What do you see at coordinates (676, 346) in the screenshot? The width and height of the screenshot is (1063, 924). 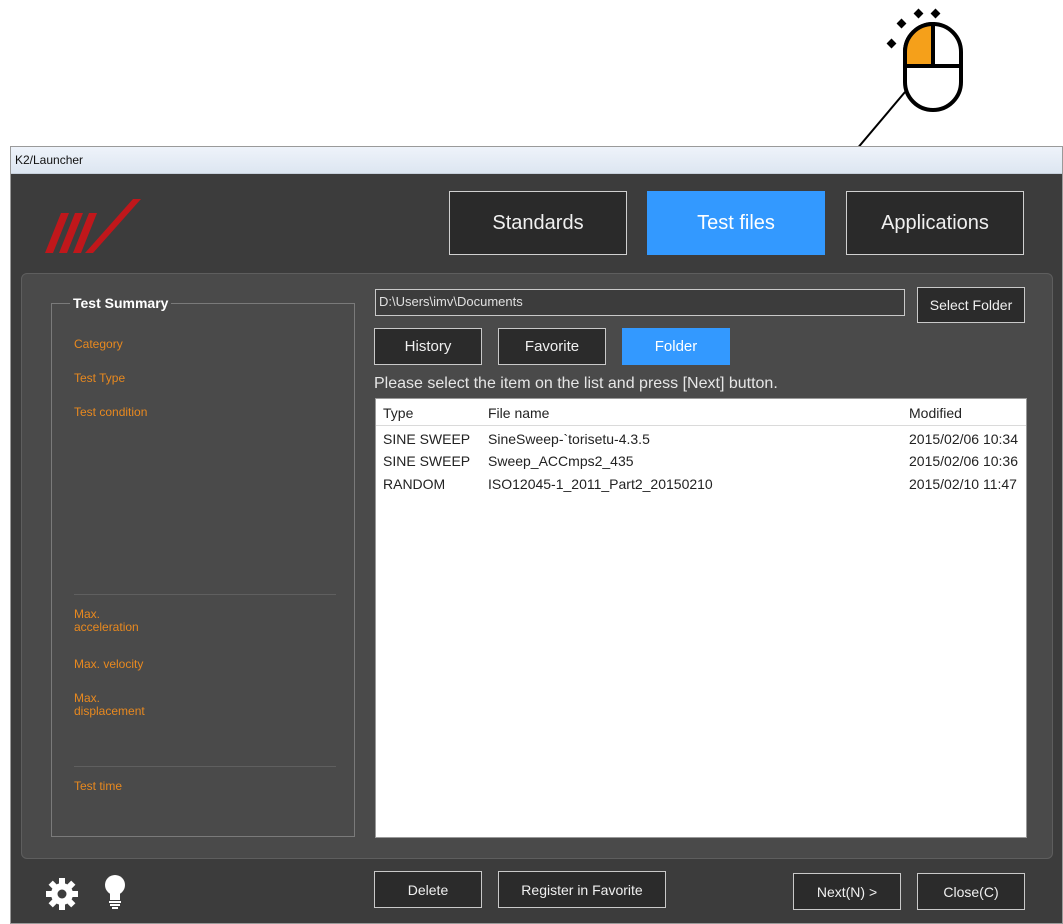 I see `tab-folder: Folder` at bounding box center [676, 346].